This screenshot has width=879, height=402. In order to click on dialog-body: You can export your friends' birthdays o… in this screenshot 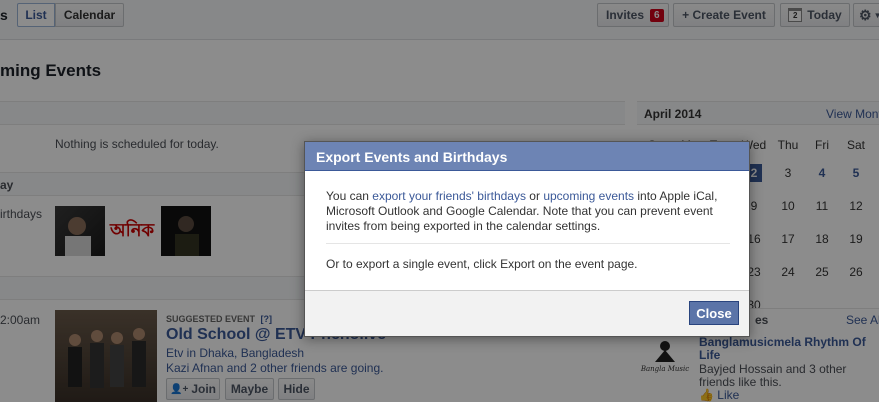, I will do `click(527, 221)`.